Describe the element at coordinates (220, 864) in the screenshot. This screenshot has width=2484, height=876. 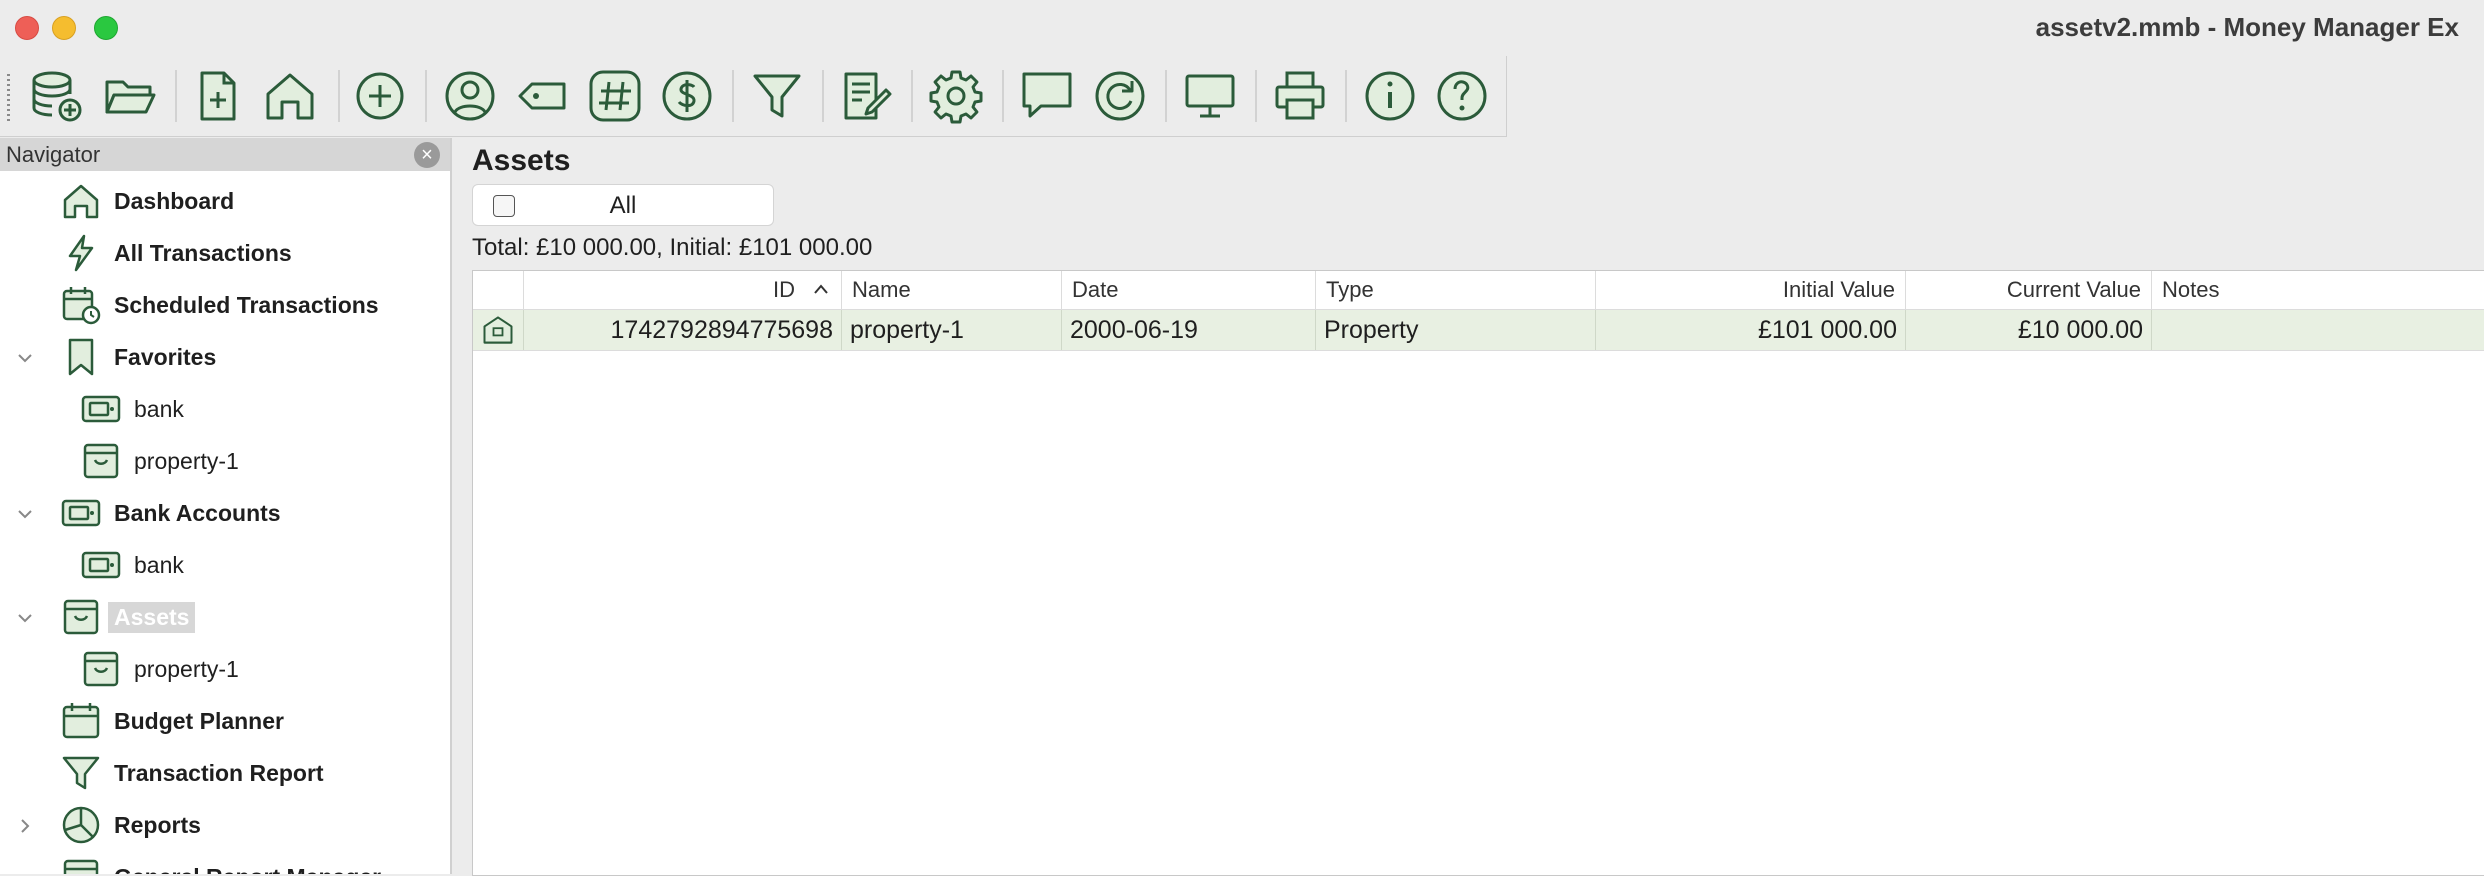
I see `nav-item-general-report-manager: General Report Manager` at that location.